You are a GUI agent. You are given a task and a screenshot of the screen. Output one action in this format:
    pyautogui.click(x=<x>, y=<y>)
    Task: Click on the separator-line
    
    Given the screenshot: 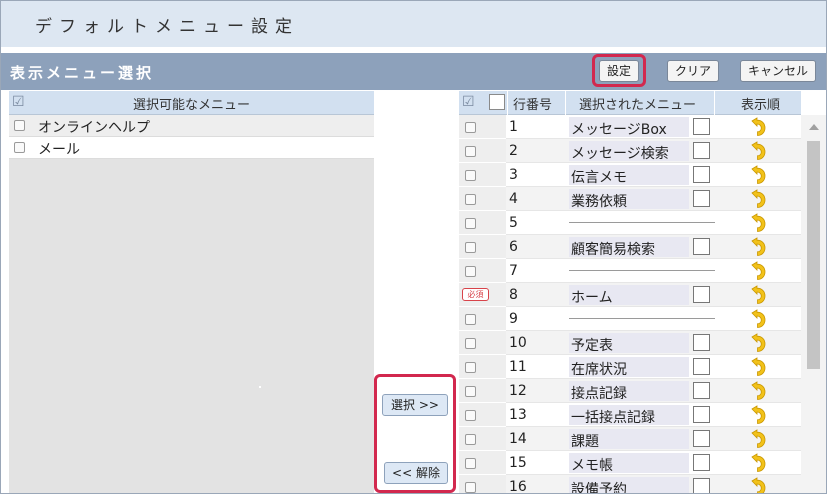 What is the action you would take?
    pyautogui.click(x=642, y=270)
    